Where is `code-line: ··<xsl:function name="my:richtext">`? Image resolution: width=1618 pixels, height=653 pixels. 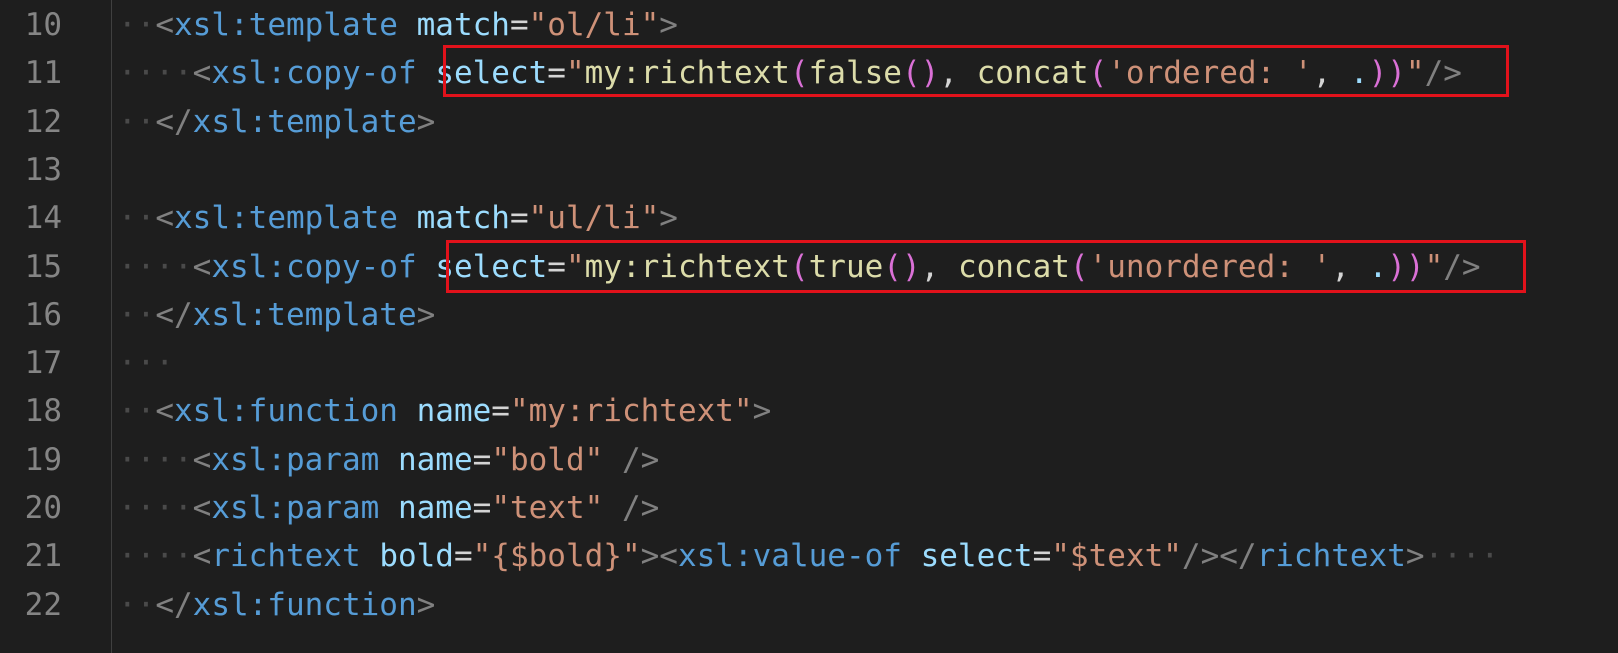 code-line: ··<xsl:function name="my:richtext"> is located at coordinates (444, 411).